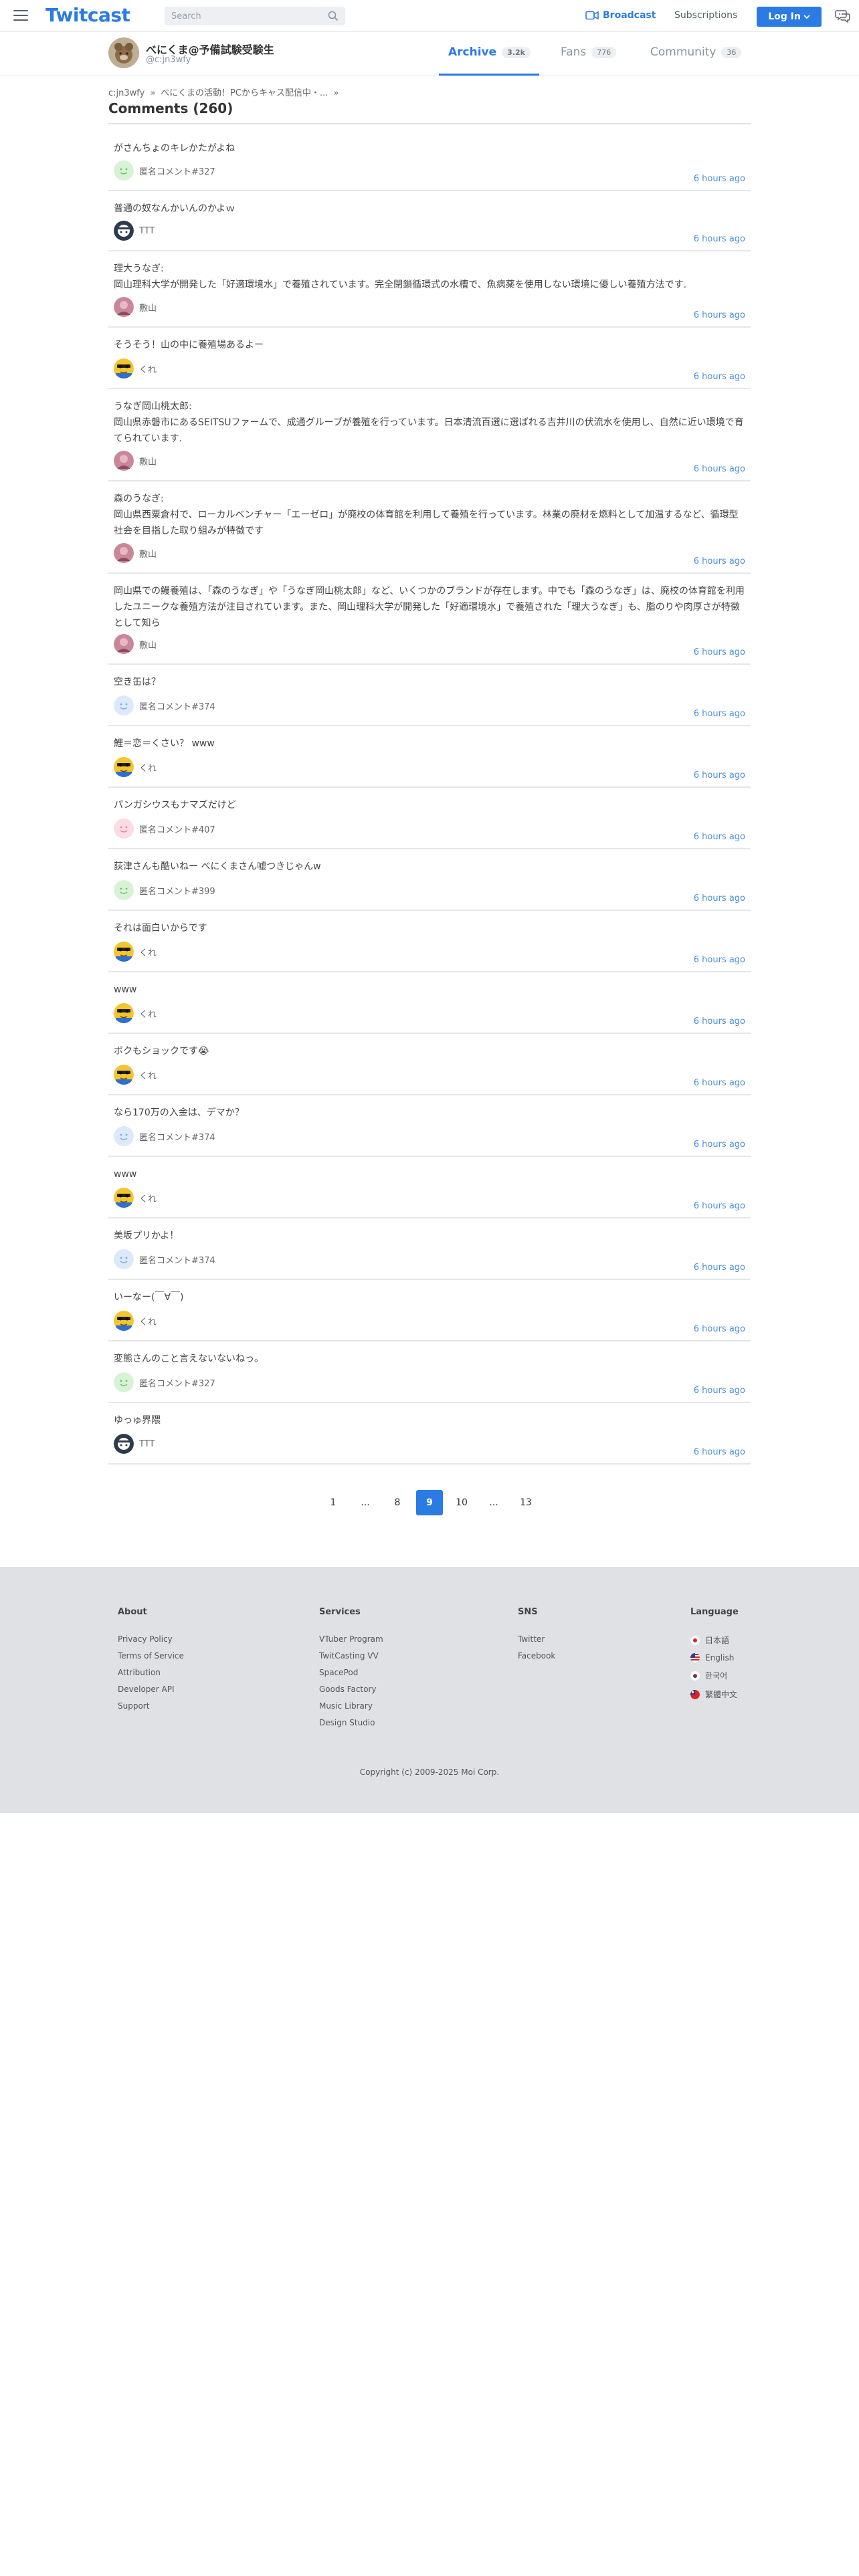  I want to click on language-chinese-traditional: 繁體中文, so click(715, 1695).